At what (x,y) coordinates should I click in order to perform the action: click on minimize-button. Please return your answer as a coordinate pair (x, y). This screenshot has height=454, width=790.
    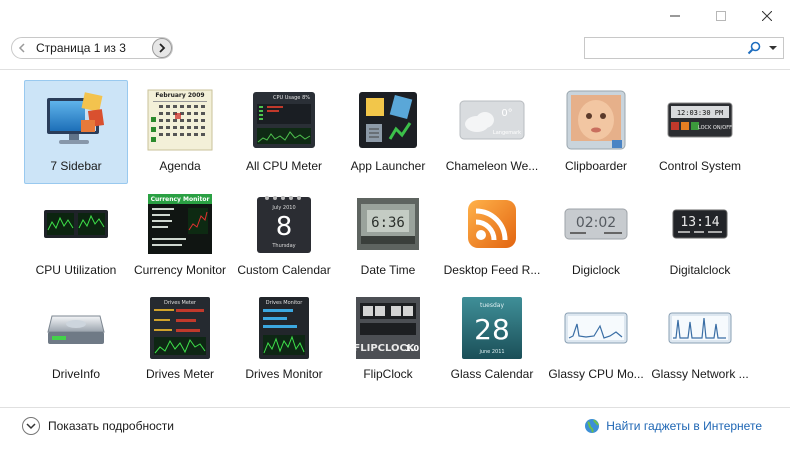
    Looking at the image, I should click on (675, 16).